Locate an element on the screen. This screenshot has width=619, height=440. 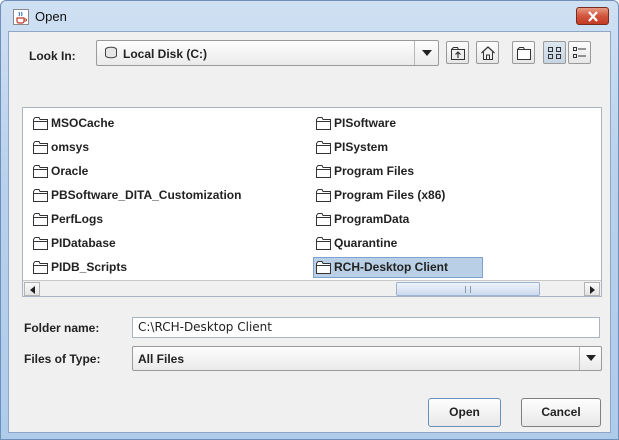
title-bar: Open is located at coordinates (309, 16).